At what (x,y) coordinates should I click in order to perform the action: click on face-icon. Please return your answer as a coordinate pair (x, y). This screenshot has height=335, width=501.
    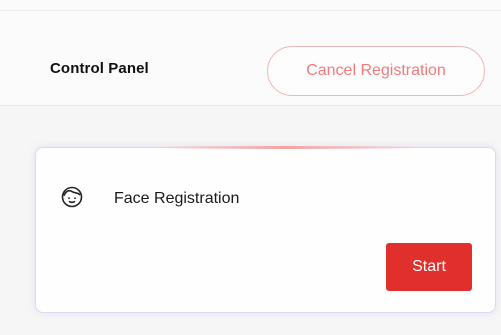
    Looking at the image, I should click on (72, 197).